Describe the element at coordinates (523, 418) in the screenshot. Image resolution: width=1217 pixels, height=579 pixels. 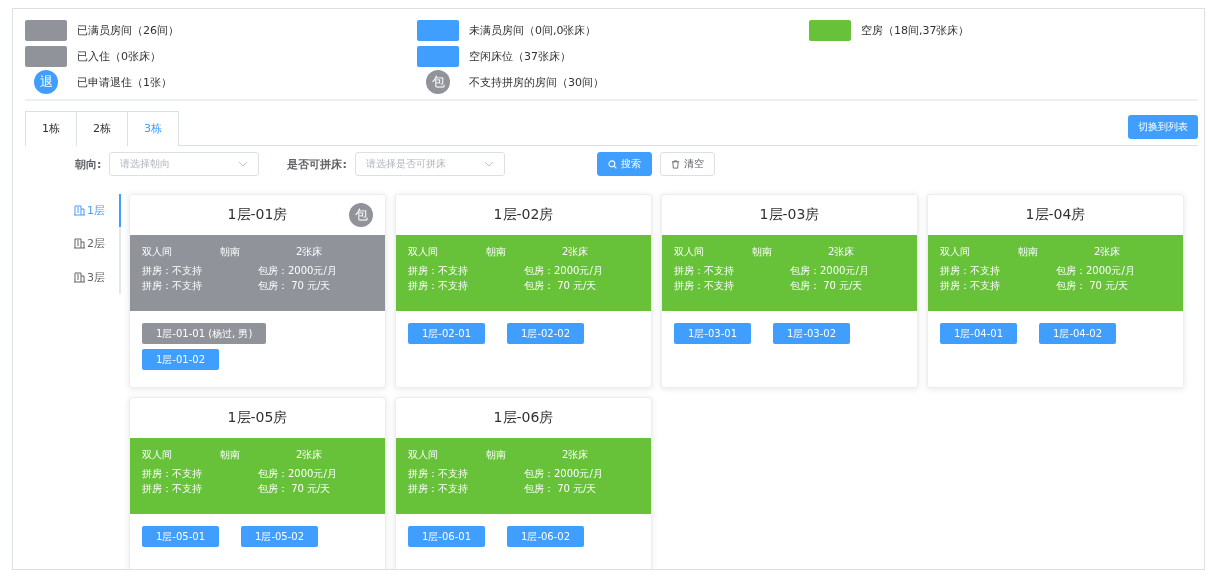
I see `room-title: 1层-06房` at that location.